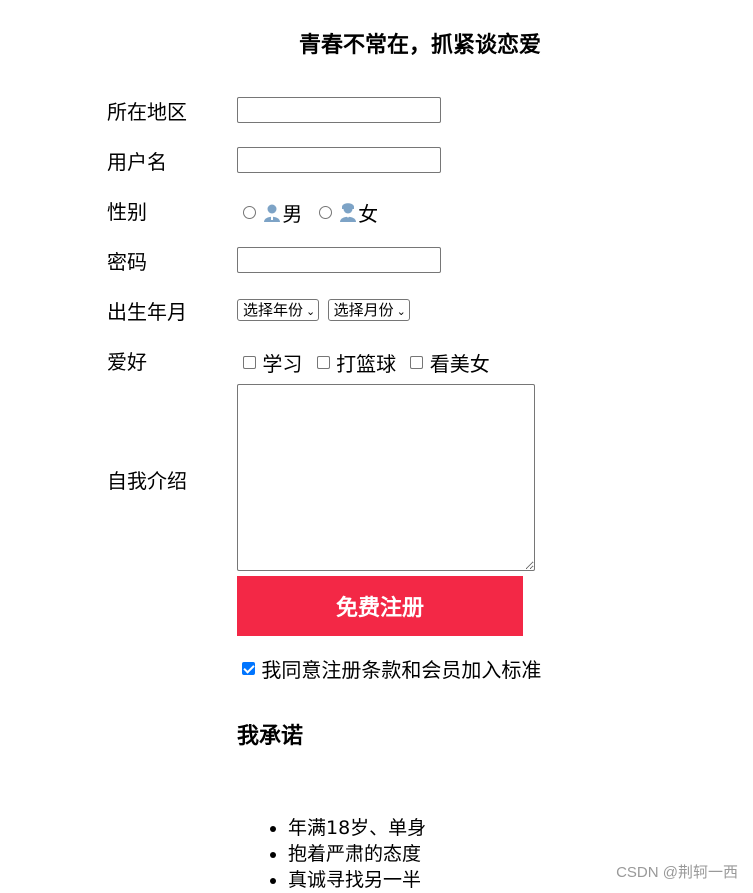 This screenshot has width=753, height=893. Describe the element at coordinates (677, 872) in the screenshot. I see `watermark: CSDN @荆轲一西` at that location.